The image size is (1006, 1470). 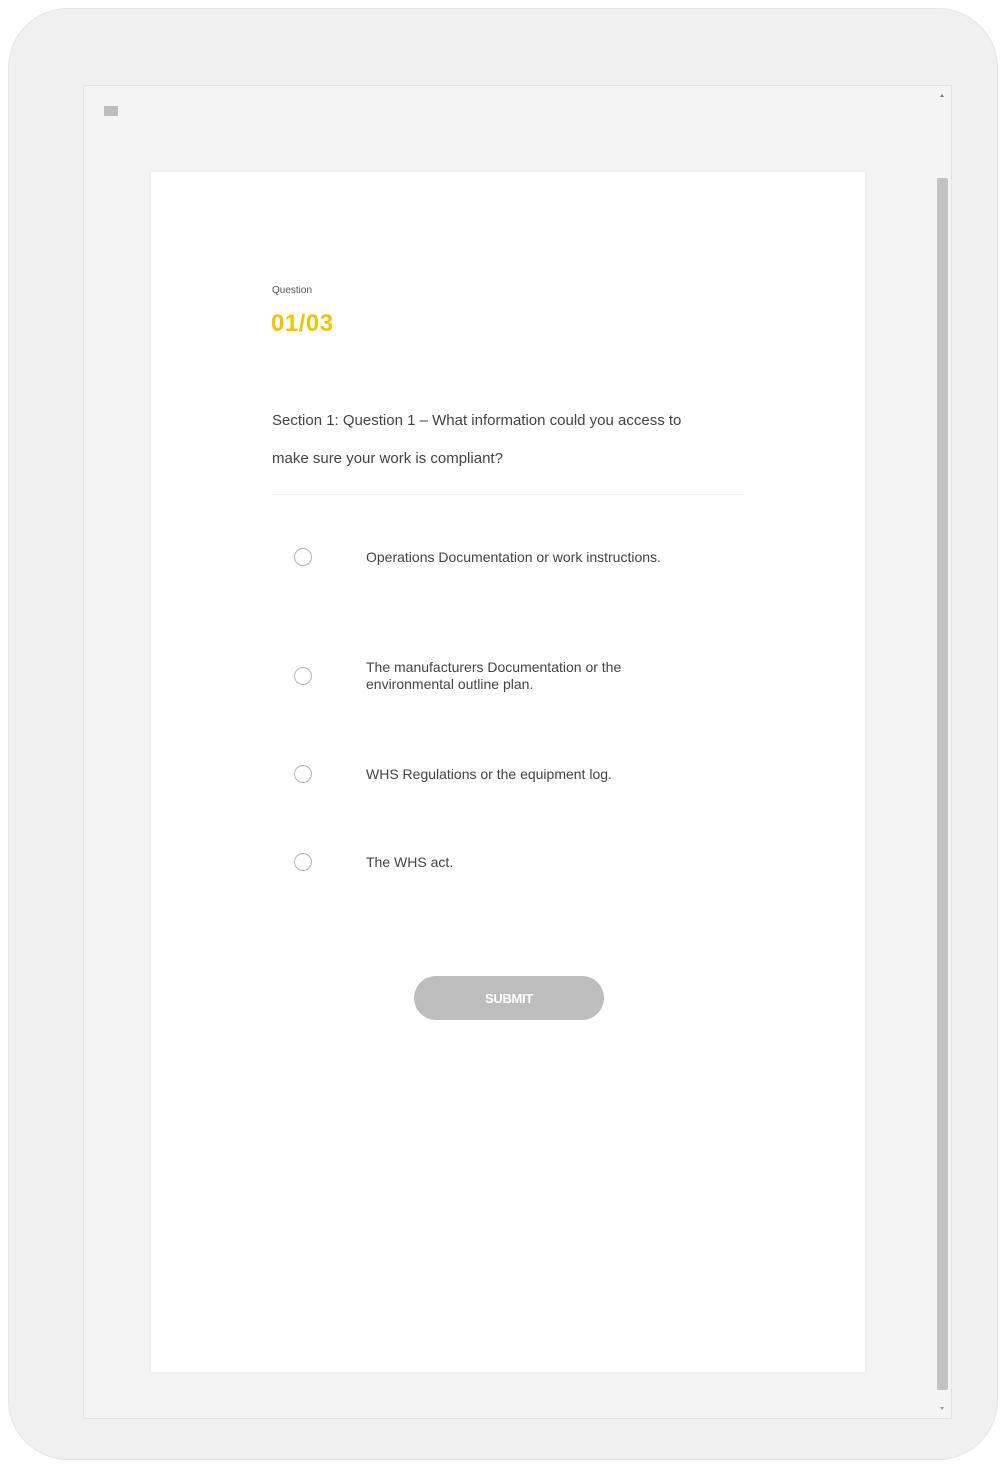 I want to click on scroll-down-icon, so click(x=942, y=1408).